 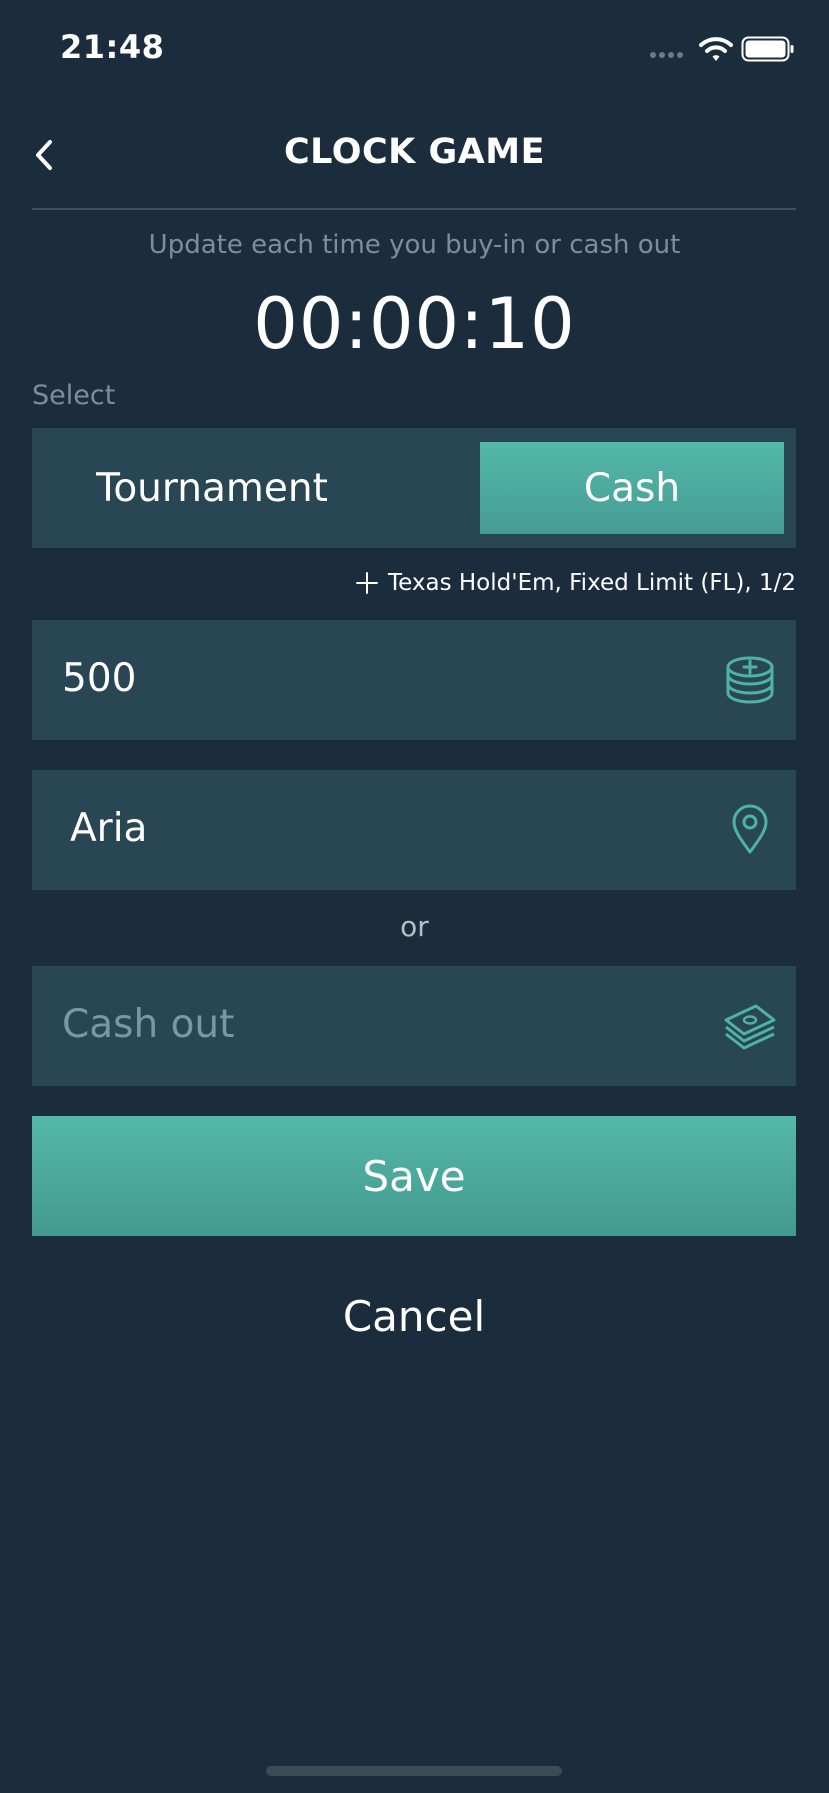 What do you see at coordinates (414, 1771) in the screenshot?
I see `home-indicator` at bounding box center [414, 1771].